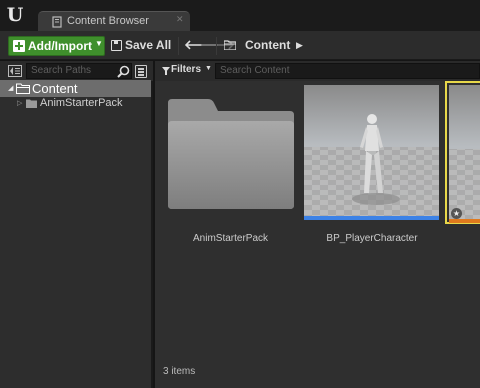 The width and height of the screenshot is (480, 388). I want to click on asset-preview-image, so click(464, 153).